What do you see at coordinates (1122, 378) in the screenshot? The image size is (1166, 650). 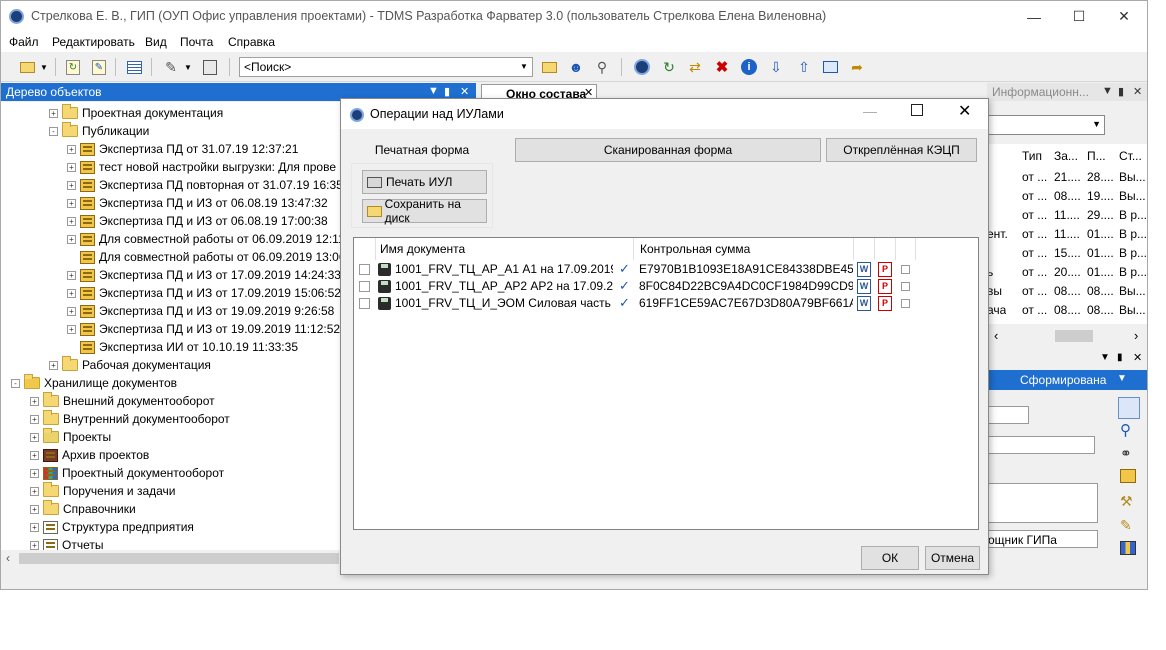 I see `status-dropdown-icon: ▼` at bounding box center [1122, 378].